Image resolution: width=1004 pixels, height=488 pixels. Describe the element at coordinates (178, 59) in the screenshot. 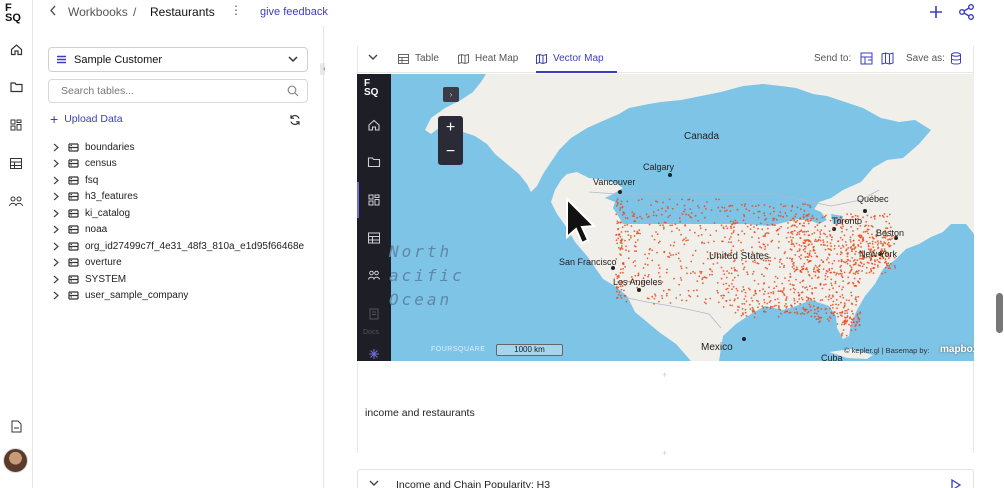

I see `workspace-select: Sample Customer` at that location.